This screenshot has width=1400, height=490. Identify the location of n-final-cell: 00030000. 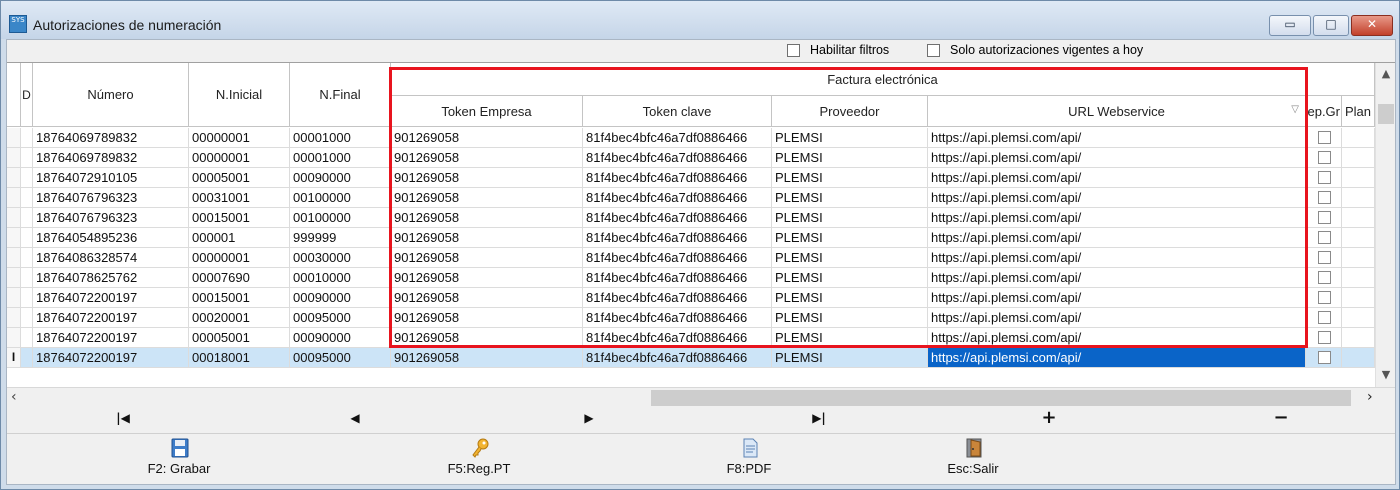
(340, 258).